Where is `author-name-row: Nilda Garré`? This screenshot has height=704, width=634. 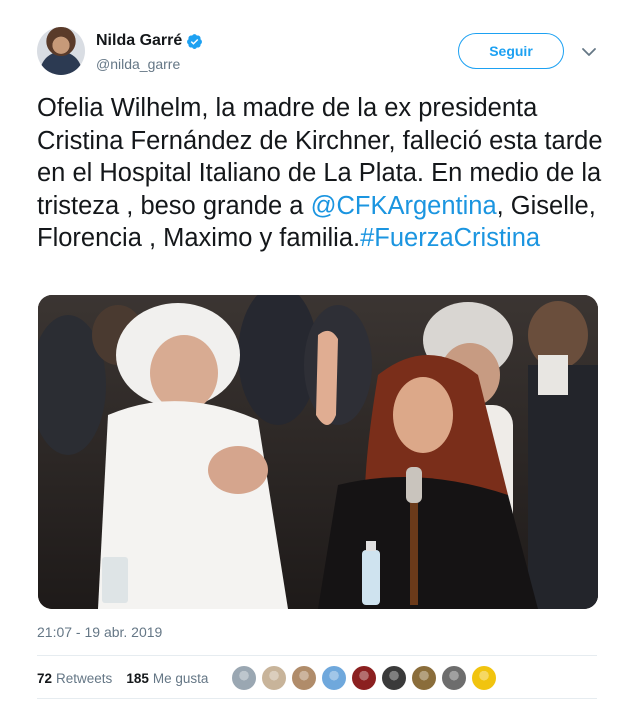 author-name-row: Nilda Garré is located at coordinates (149, 41).